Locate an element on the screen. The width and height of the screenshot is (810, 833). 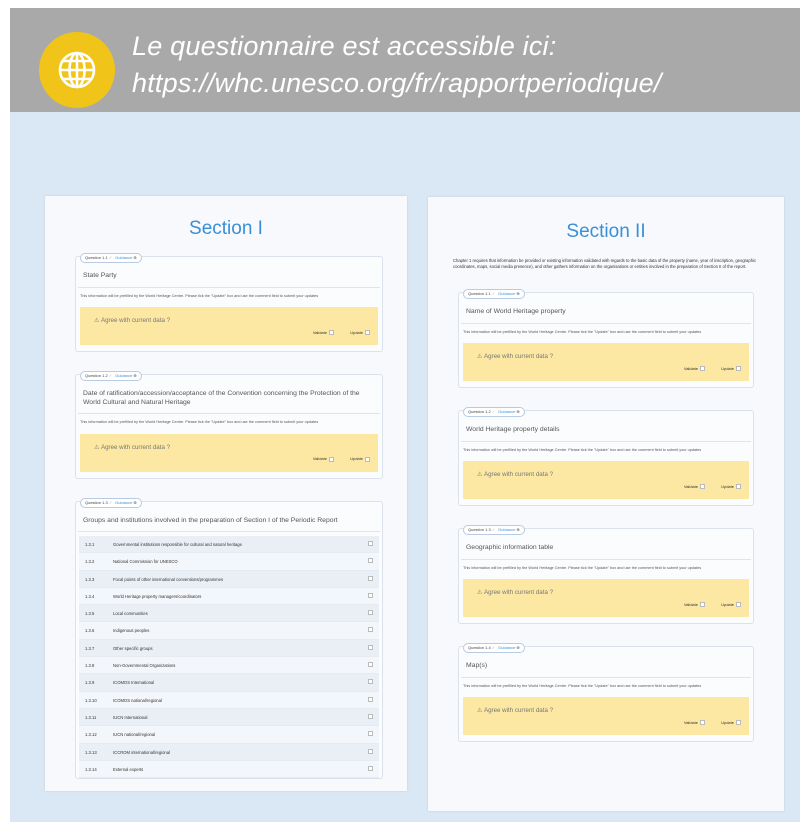
banner-line-1: Le questionnaire est accessible ici: is located at coordinates (344, 46).